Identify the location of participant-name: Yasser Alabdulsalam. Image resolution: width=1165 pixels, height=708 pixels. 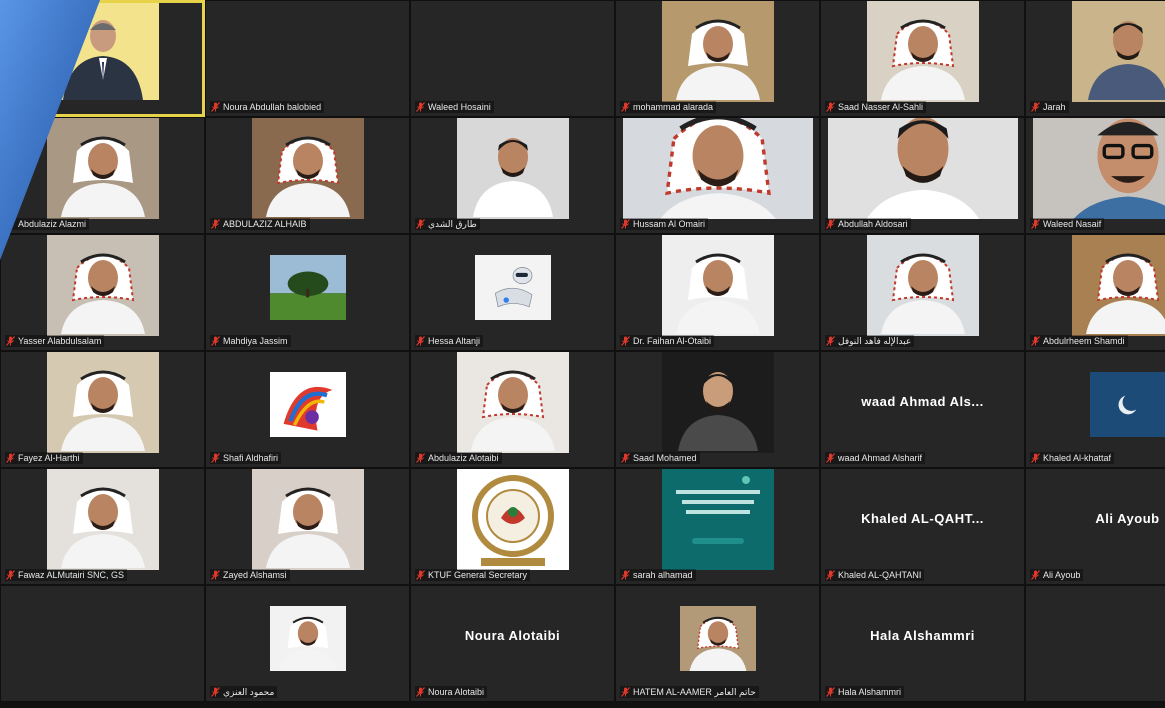
(60, 341).